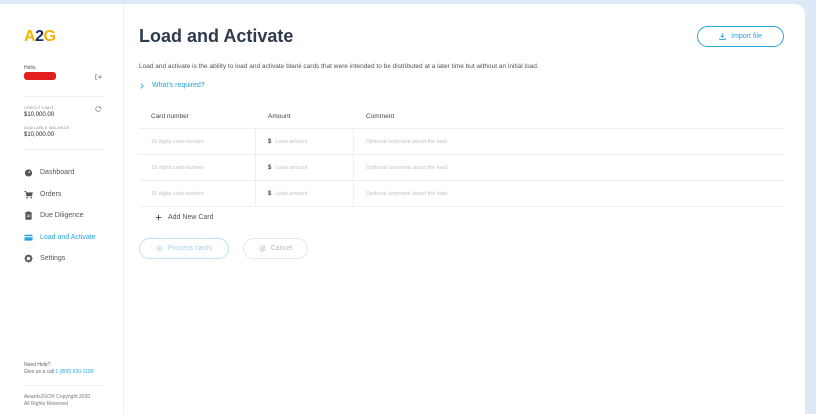 This screenshot has height=414, width=816. I want to click on sidebar-item-load-and-activate: Load and Activate, so click(74, 238).